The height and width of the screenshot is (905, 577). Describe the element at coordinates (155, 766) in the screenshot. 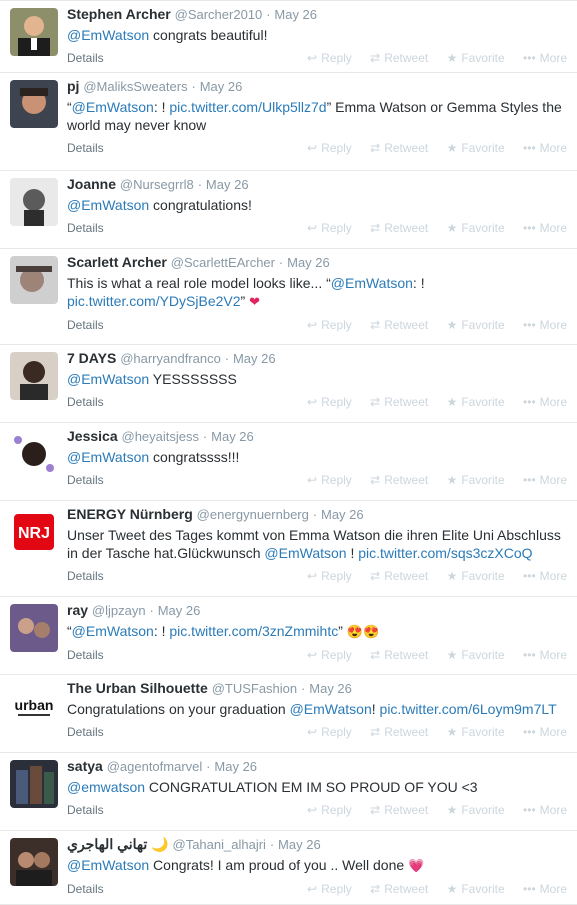

I see `tweet-author-handle: @agentofmarvel` at that location.